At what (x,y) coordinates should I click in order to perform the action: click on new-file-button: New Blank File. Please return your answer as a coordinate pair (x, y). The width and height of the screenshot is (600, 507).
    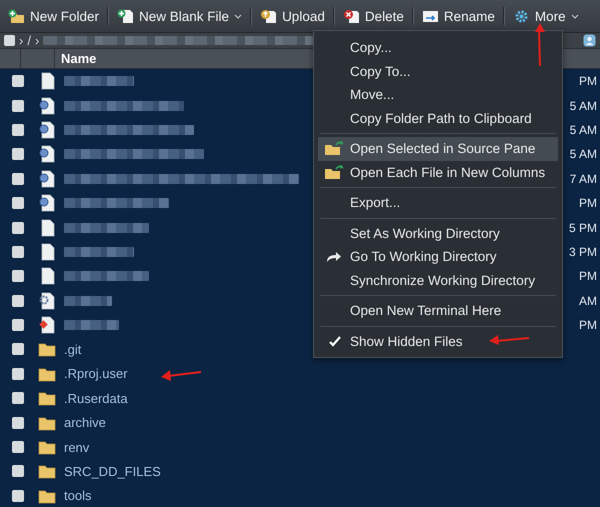
    Looking at the image, I should click on (179, 16).